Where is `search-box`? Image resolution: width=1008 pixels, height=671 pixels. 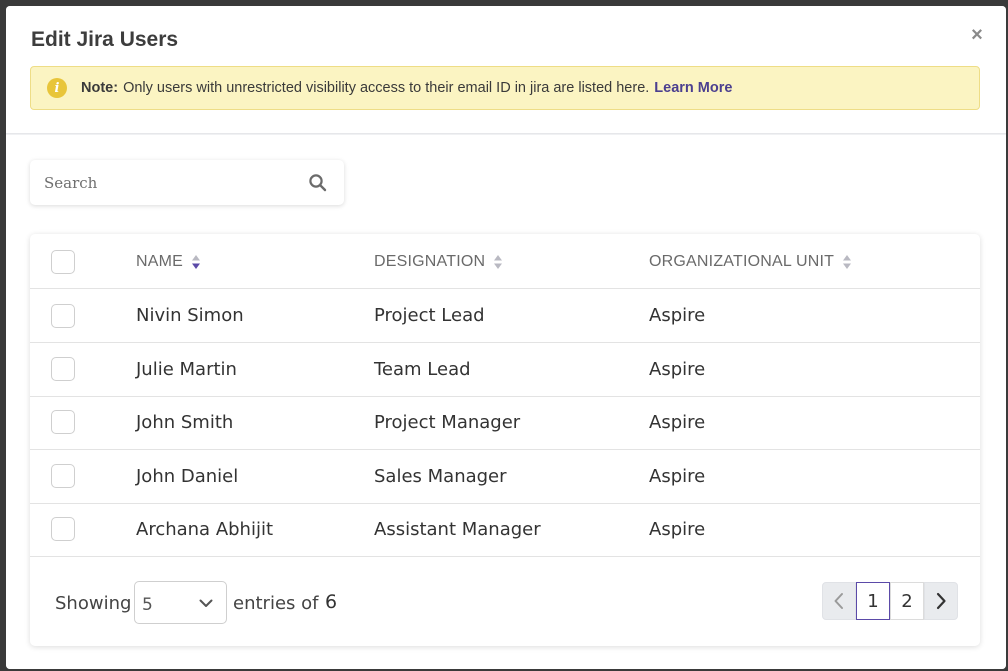 search-box is located at coordinates (187, 182).